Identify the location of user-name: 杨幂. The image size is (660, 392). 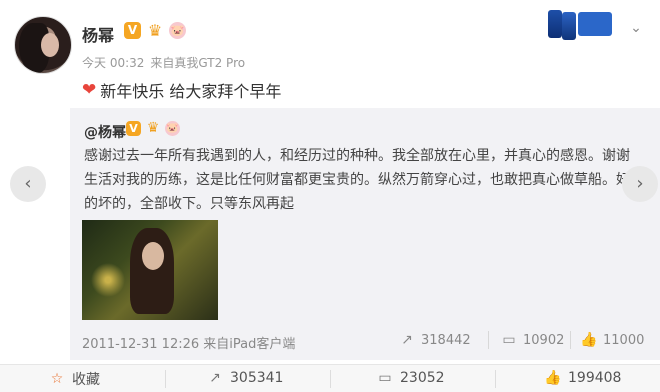
(98, 34).